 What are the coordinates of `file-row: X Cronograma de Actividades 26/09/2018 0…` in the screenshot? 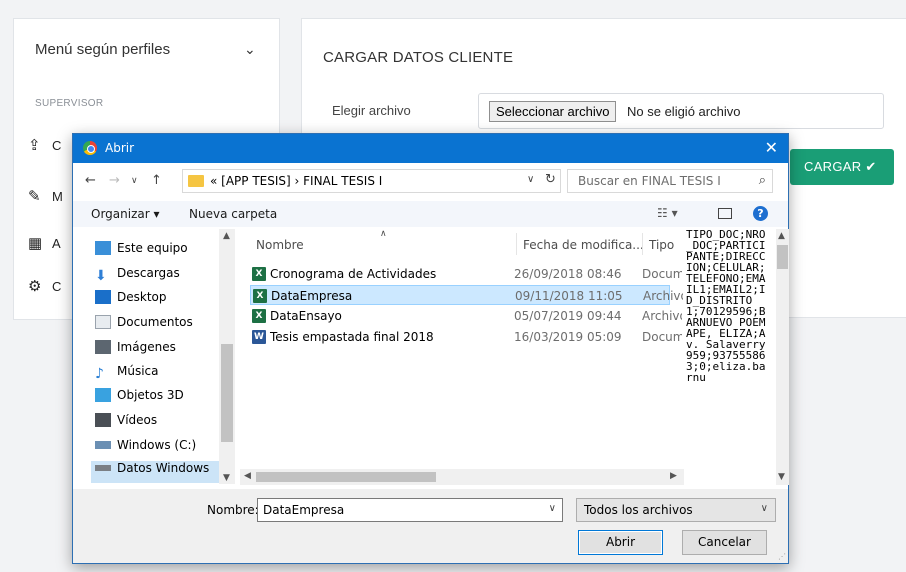 It's located at (466, 274).